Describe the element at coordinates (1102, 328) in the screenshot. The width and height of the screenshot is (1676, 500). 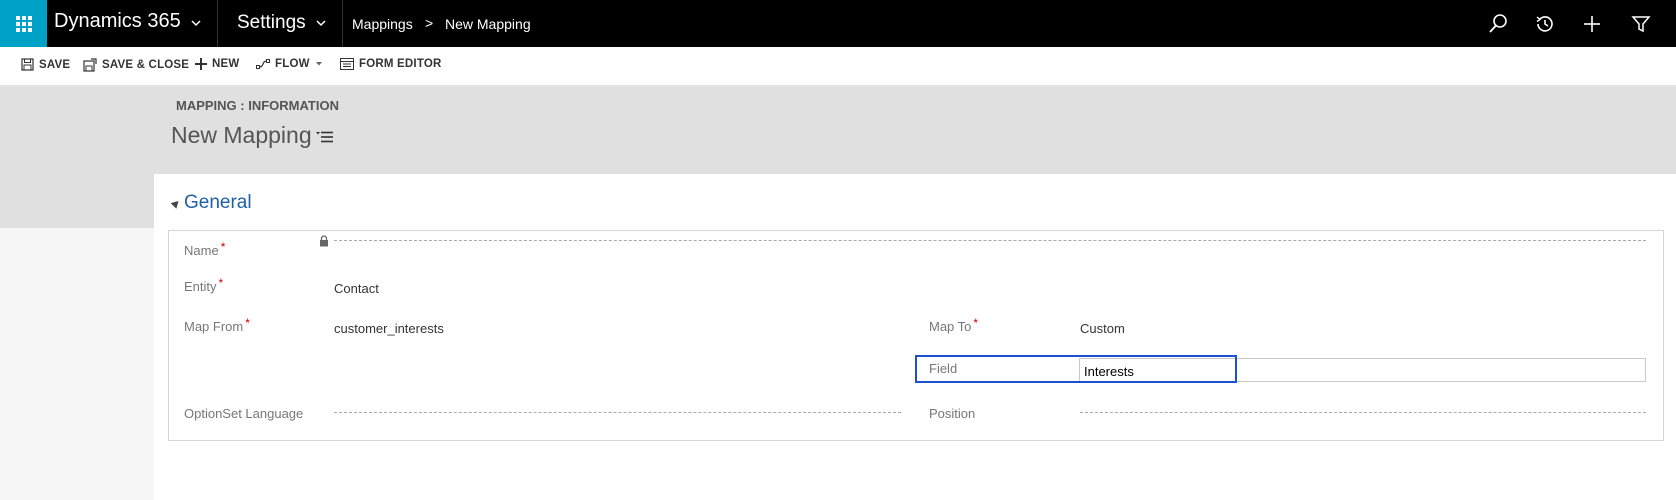
I see `map-to-value: Custom` at that location.